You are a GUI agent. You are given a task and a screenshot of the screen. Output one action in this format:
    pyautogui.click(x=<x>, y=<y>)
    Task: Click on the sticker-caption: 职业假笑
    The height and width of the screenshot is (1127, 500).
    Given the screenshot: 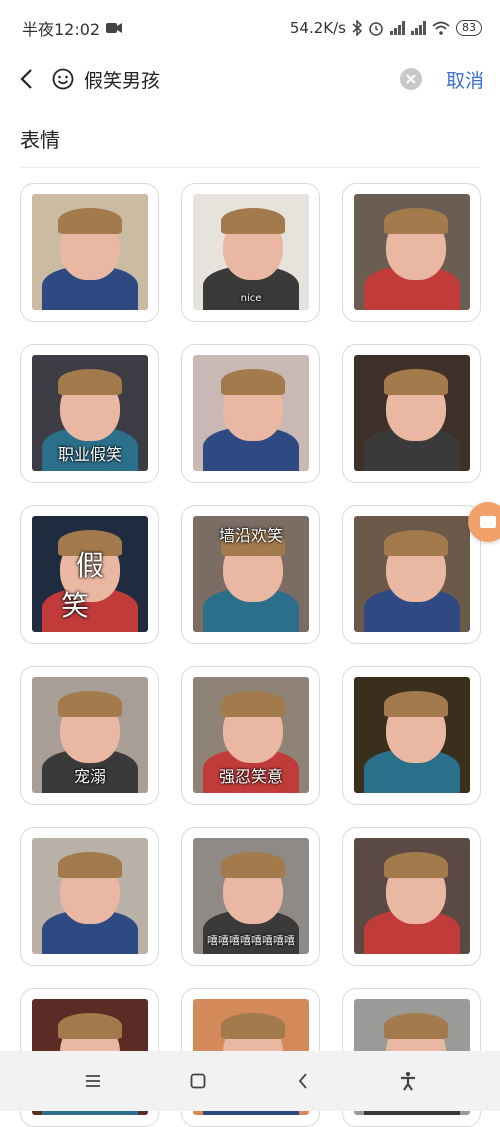 What is the action you would take?
    pyautogui.click(x=89, y=454)
    